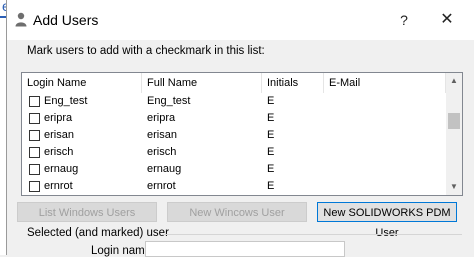 This screenshot has height=257, width=474. What do you see at coordinates (59, 135) in the screenshot?
I see `cell-login: erisan` at bounding box center [59, 135].